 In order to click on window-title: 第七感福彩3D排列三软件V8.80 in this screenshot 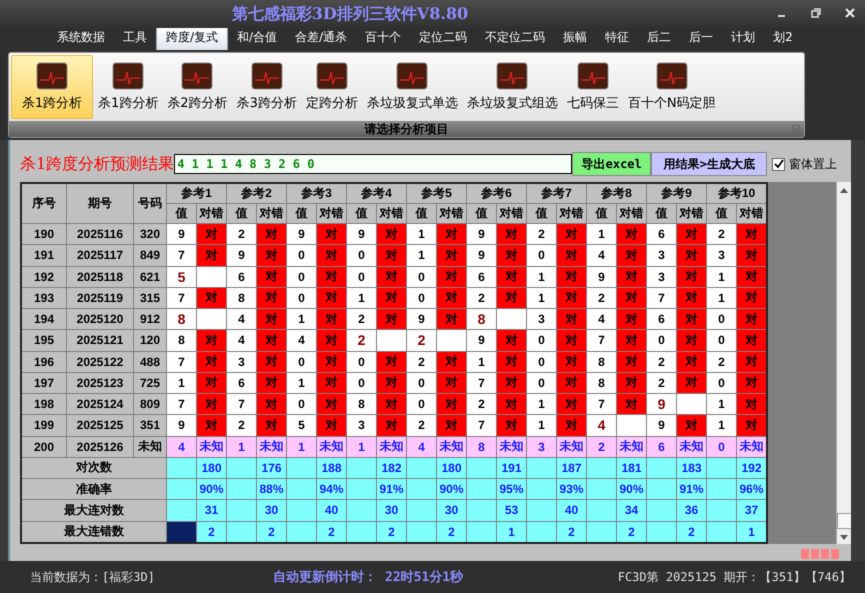, I will do `click(350, 14)`.